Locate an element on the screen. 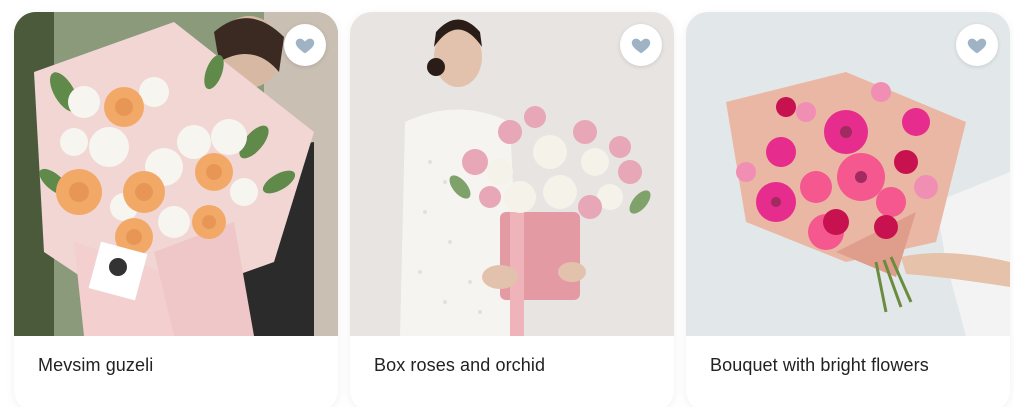 This screenshot has height=407, width=1014. product-title: Mevsim guzeli is located at coordinates (95, 365).